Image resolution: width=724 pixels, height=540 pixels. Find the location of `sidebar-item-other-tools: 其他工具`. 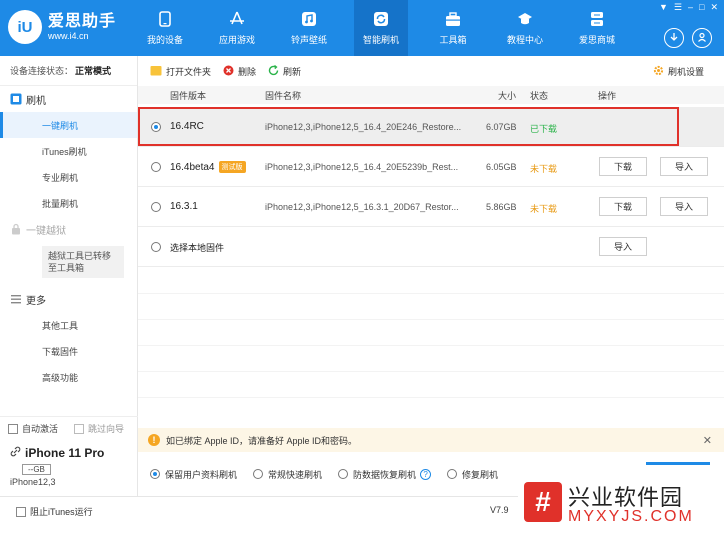

sidebar-item-other-tools: 其他工具 is located at coordinates (68, 325).